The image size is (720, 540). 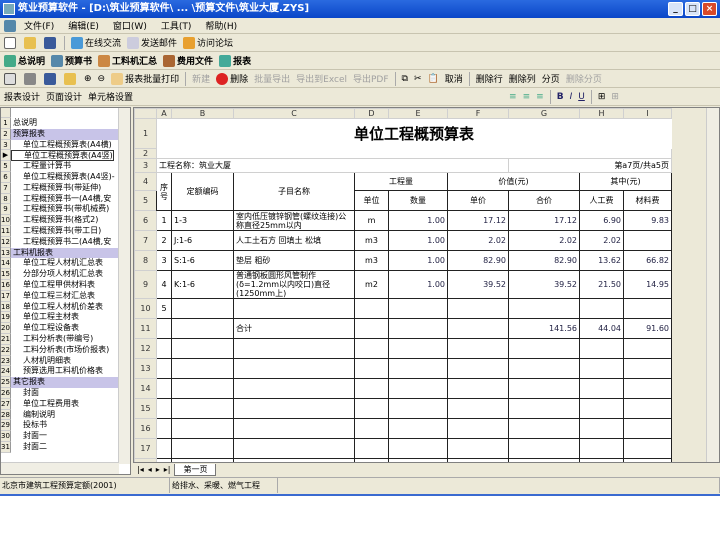 What do you see at coordinates (158, 469) in the screenshot?
I see `next-sheet-icon: ▸` at bounding box center [158, 469].